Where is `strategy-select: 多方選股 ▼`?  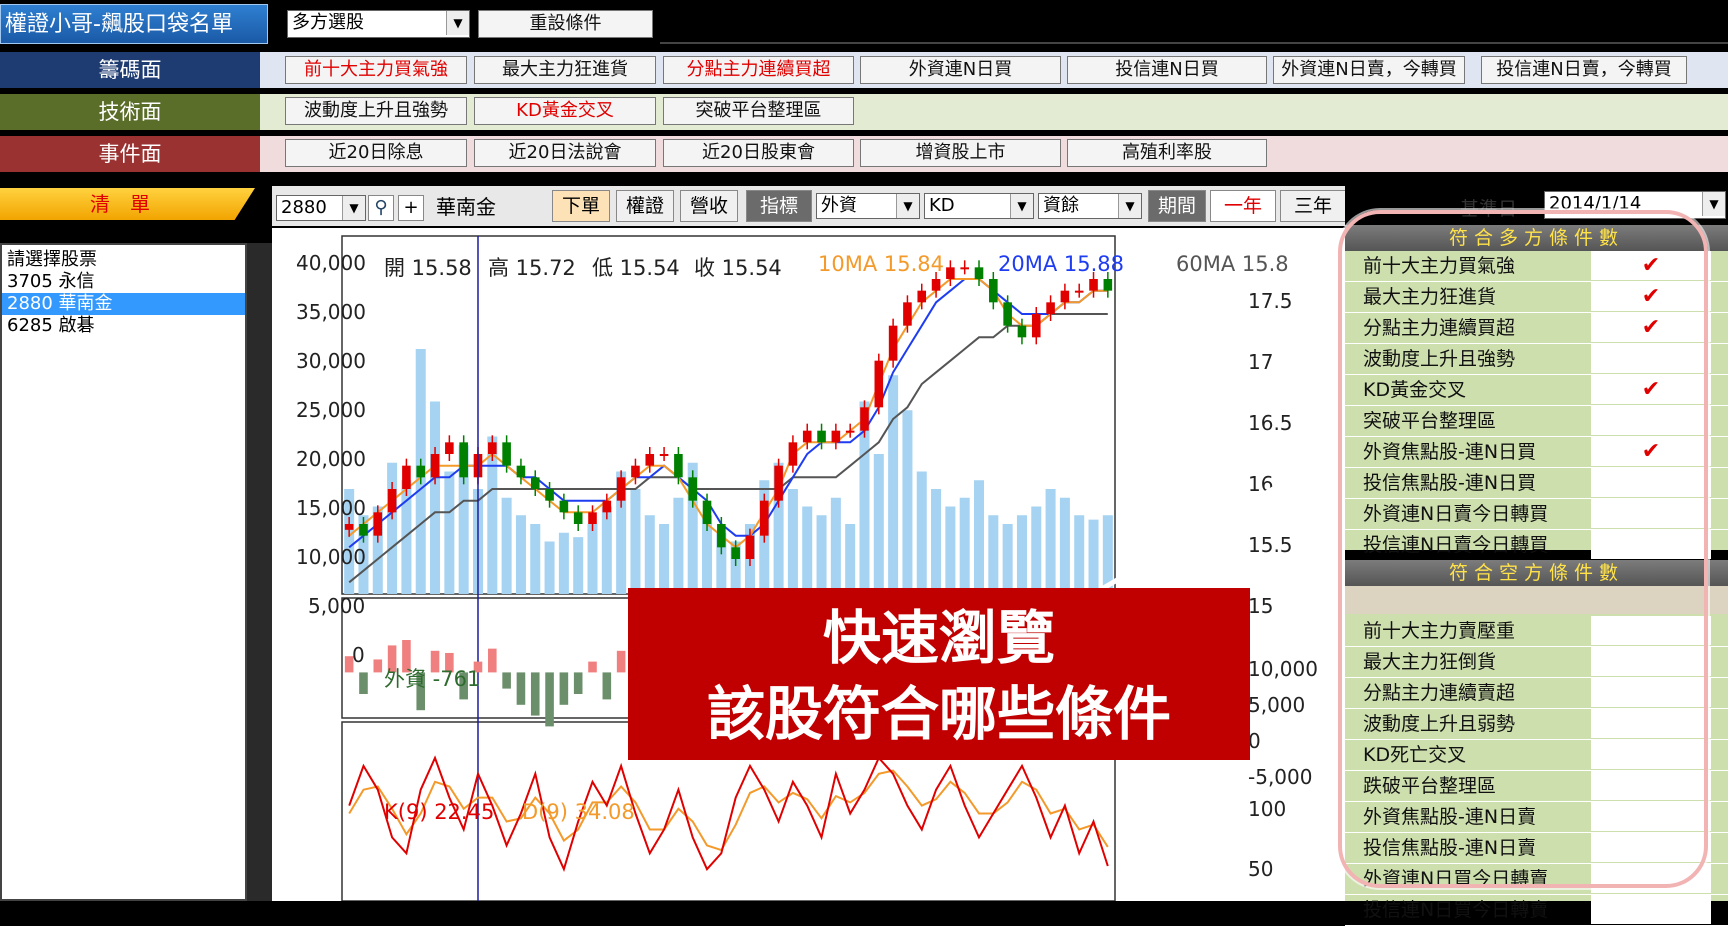
strategy-select: 多方選股 ▼ is located at coordinates (378, 24).